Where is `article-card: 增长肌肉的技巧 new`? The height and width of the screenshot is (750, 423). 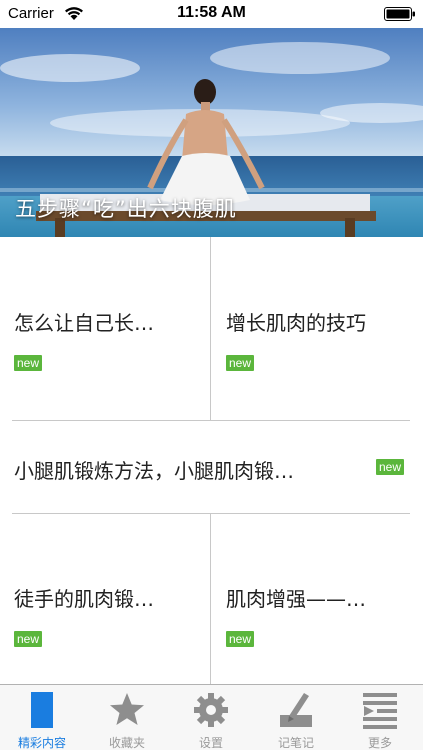 article-card: 增长肌肉的技巧 new is located at coordinates (317, 328).